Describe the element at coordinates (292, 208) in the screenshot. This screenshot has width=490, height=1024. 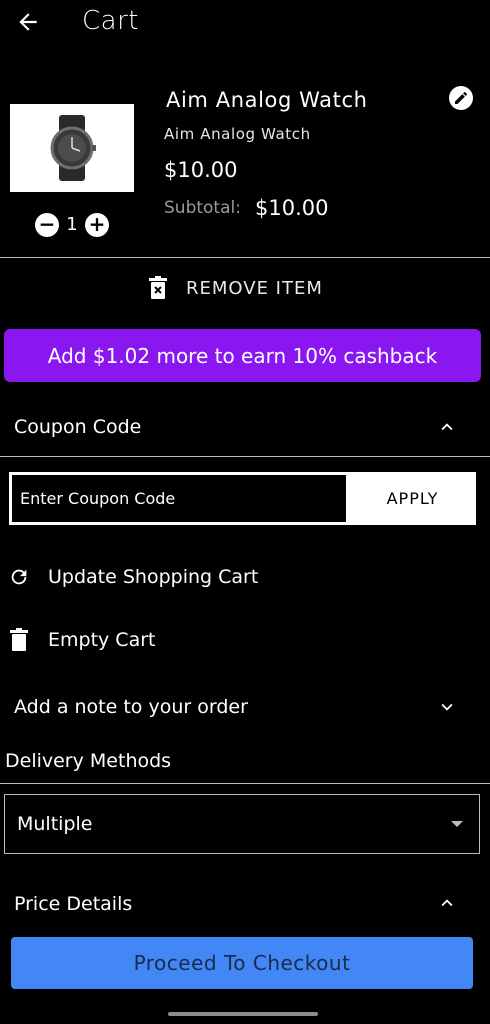
I see `subtotal-value: $10.00` at that location.